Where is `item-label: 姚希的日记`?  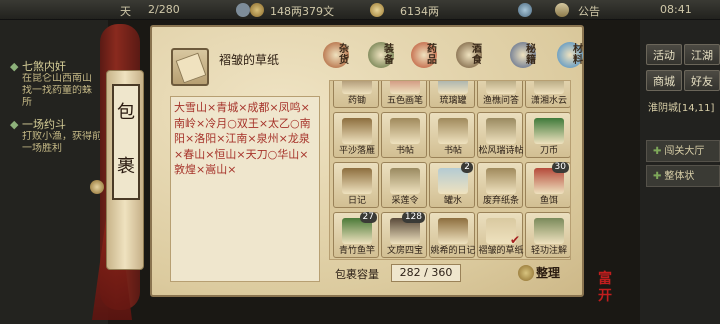 item-label: 姚希的日记 is located at coordinates (453, 251).